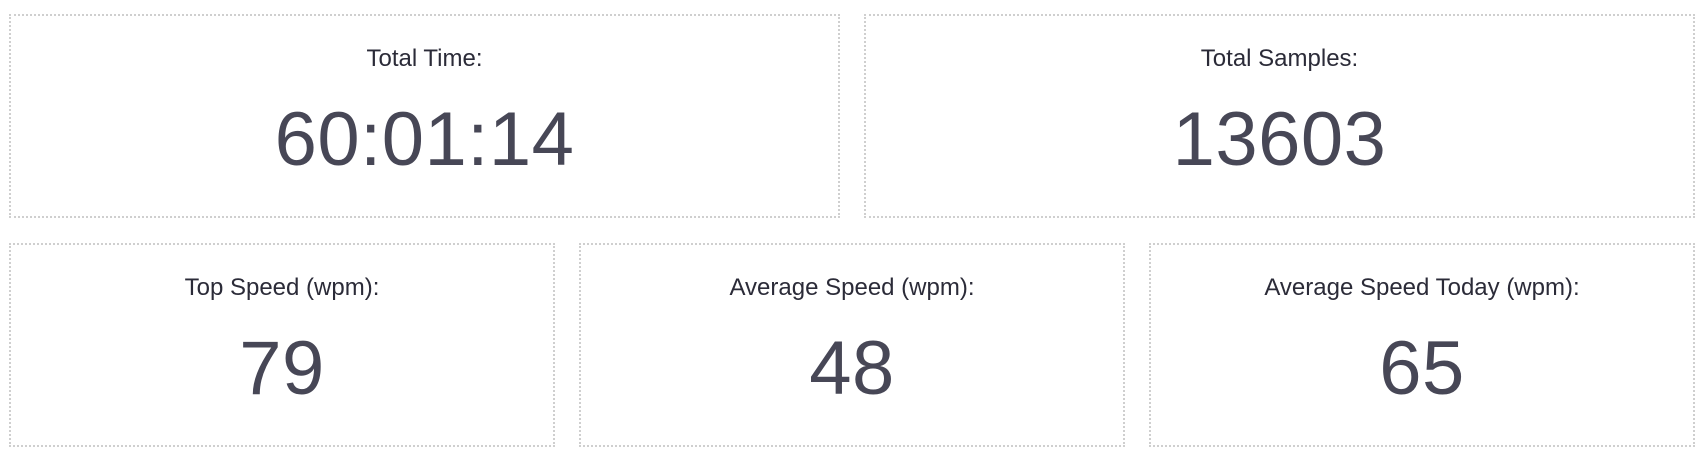 The image size is (1704, 466). What do you see at coordinates (424, 58) in the screenshot?
I see `stat-label-total-time: Total Time:` at bounding box center [424, 58].